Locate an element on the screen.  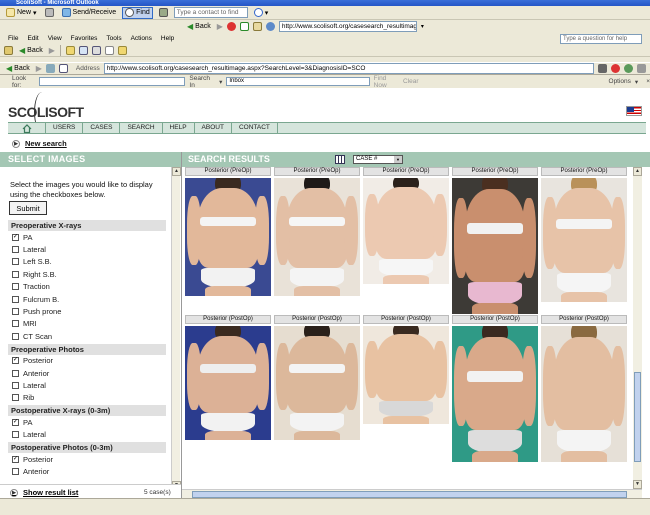
help-button: ▾ is located at coordinates (261, 13).